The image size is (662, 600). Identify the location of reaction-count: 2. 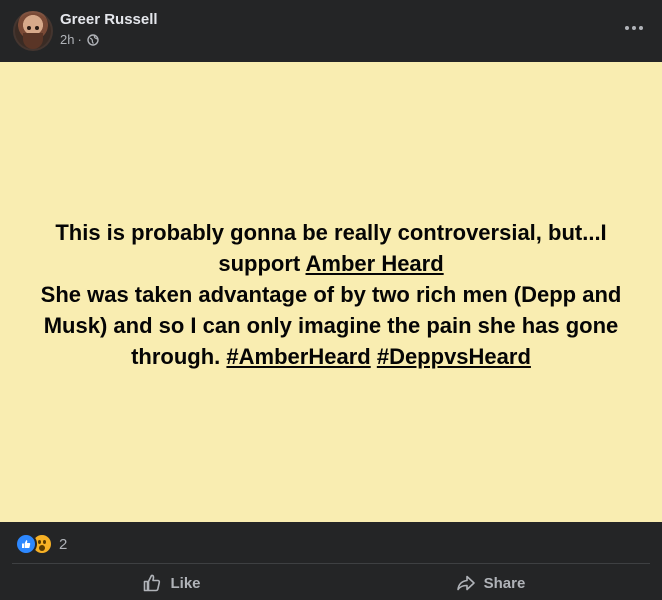
(63, 544).